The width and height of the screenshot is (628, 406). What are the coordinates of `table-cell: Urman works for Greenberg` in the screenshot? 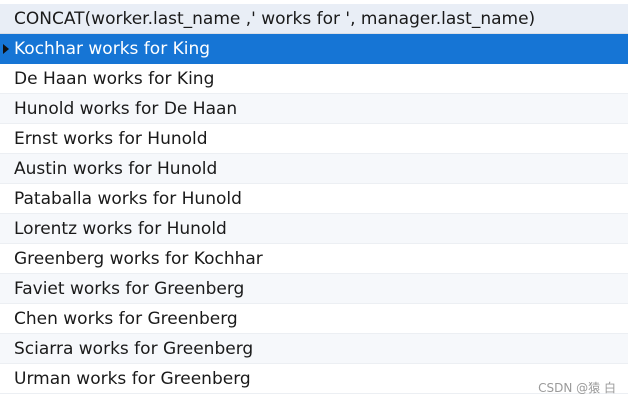 It's located at (132, 379).